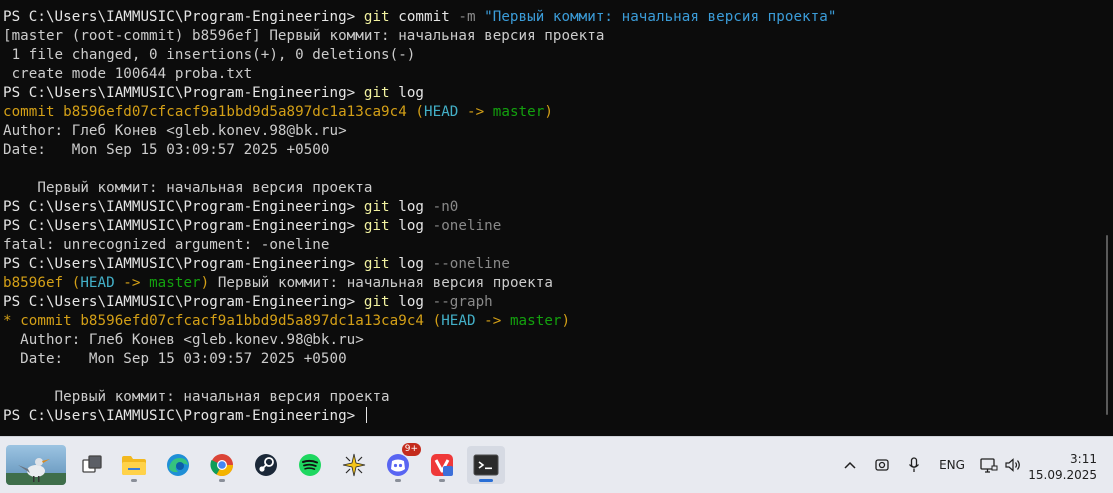  I want to click on spotify-icon, so click(310, 465).